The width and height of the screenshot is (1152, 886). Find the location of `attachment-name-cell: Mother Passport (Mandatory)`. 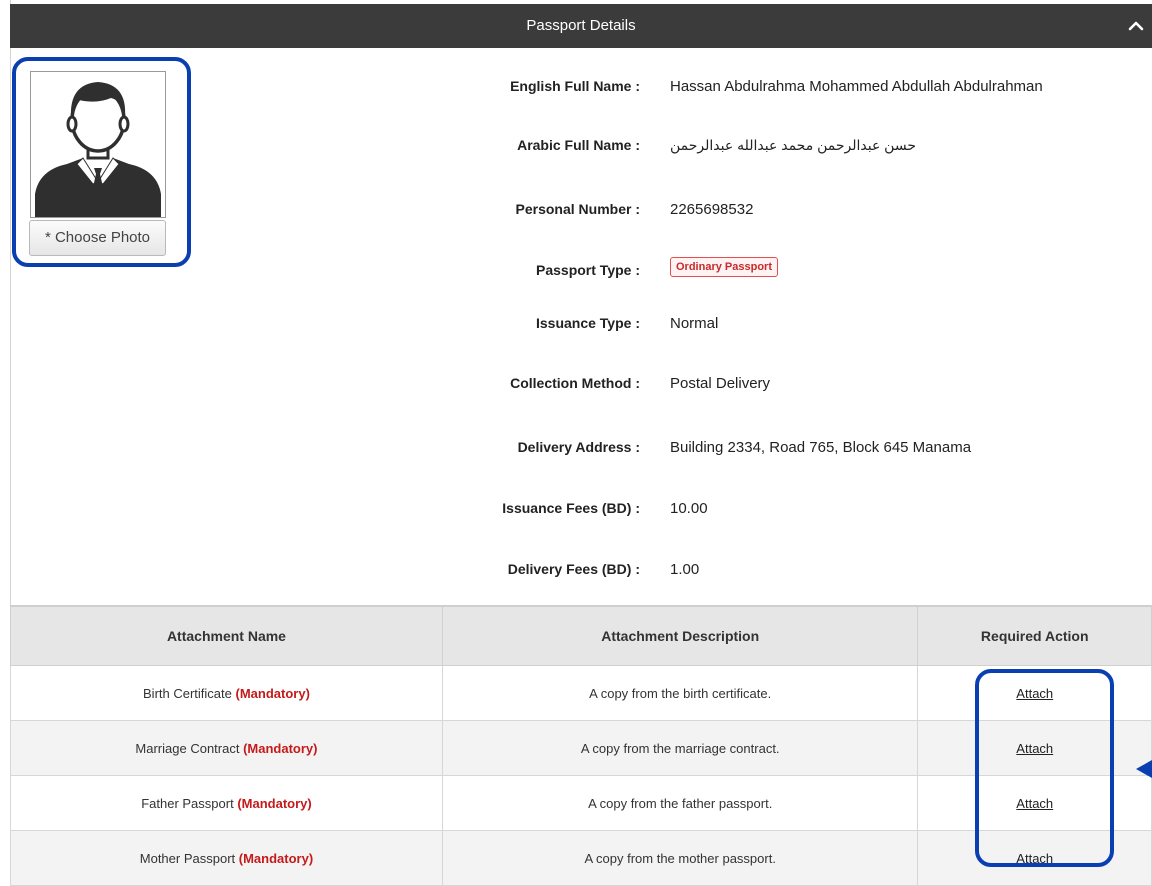

attachment-name-cell: Mother Passport (Mandatory) is located at coordinates (226, 858).